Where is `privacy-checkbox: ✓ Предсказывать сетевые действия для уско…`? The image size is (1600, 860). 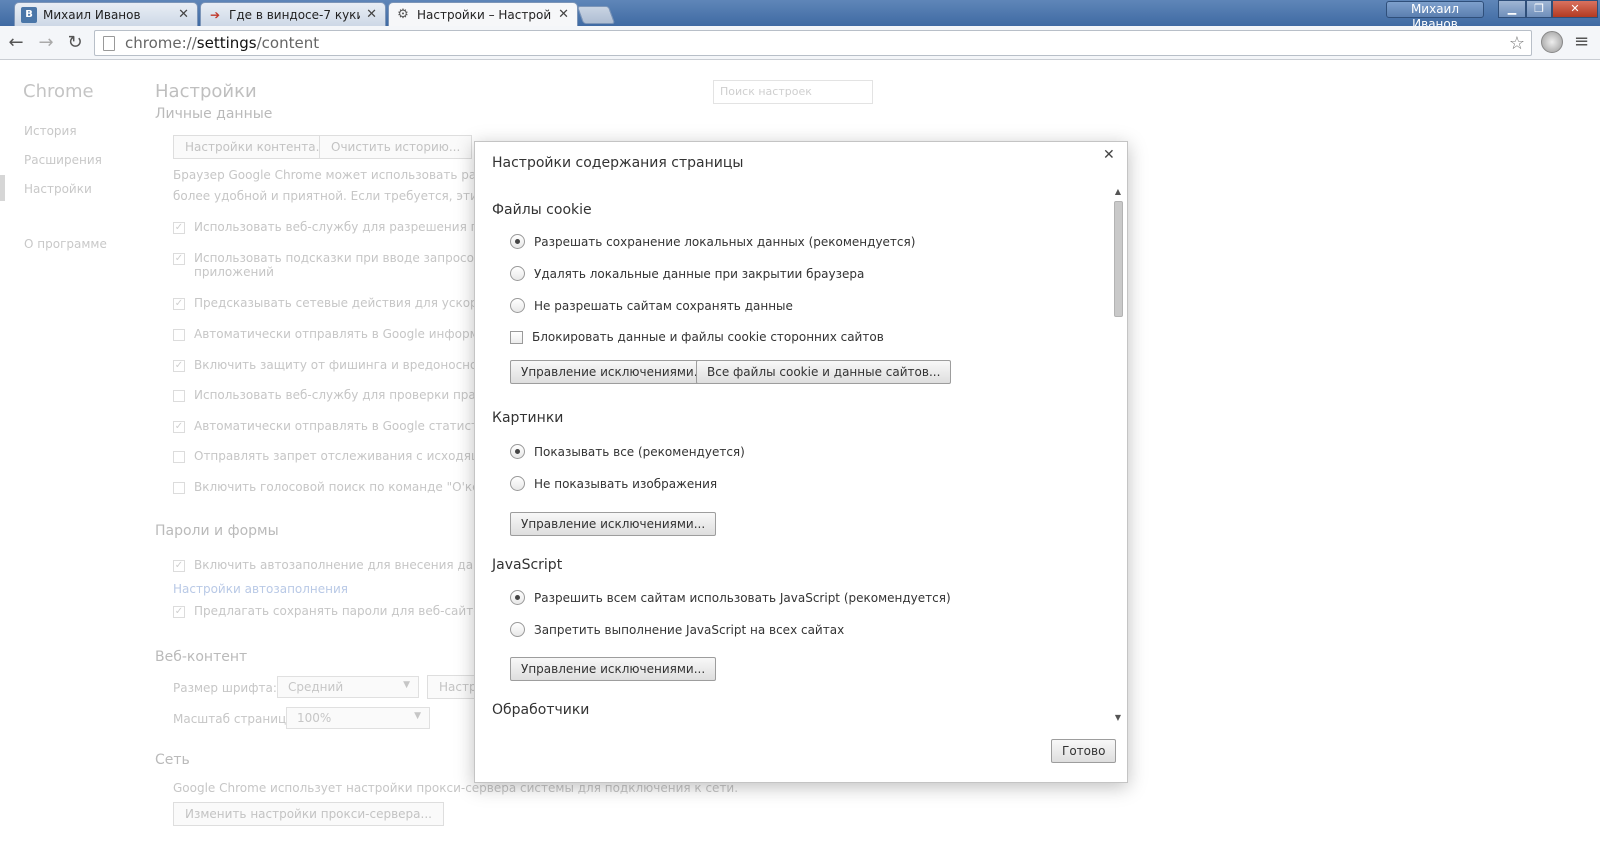 privacy-checkbox: ✓ Предсказывать сетевые действия для уско… is located at coordinates (345, 303).